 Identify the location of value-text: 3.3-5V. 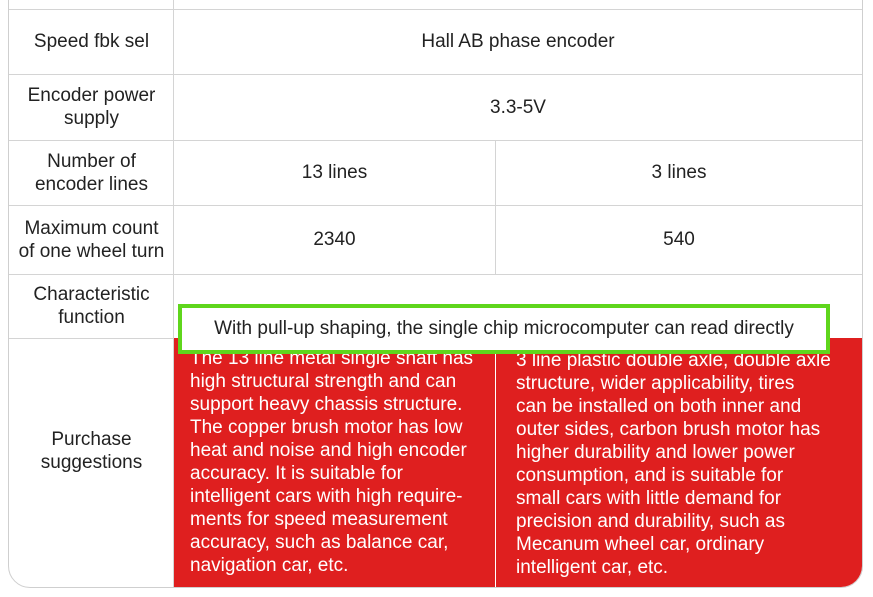
(518, 107).